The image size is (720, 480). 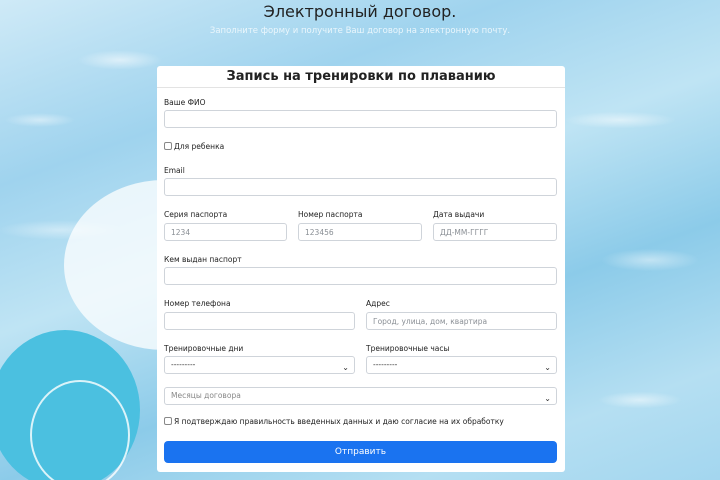 What do you see at coordinates (378, 303) in the screenshot?
I see `address-label: Адрес` at bounding box center [378, 303].